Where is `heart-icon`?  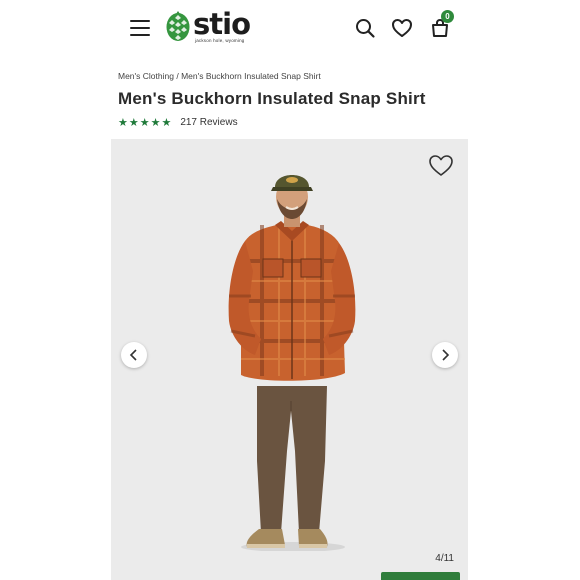 heart-icon is located at coordinates (402, 28).